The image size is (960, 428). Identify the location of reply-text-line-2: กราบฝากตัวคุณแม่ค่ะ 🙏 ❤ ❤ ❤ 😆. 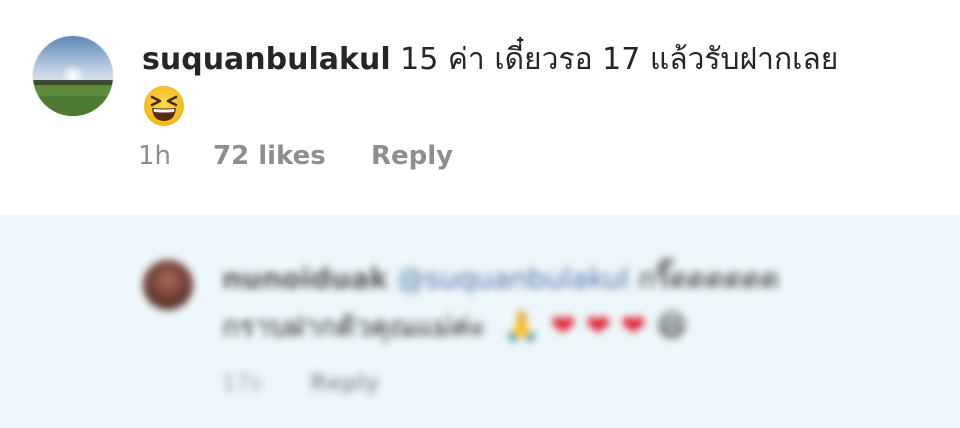
(572, 327).